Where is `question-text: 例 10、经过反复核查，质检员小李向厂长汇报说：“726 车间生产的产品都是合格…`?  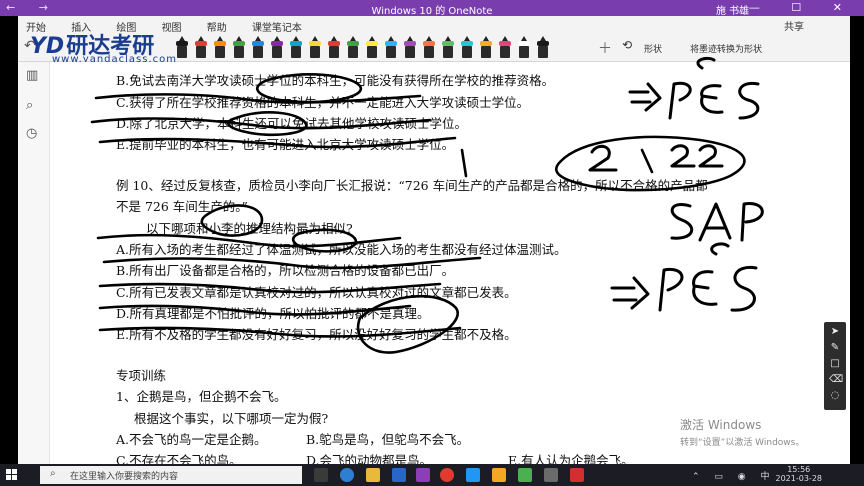 question-text: 例 10、经过反复核查，质检员小李向厂长汇报说：“726 车间生产的产品都是合格… is located at coordinates (412, 185).